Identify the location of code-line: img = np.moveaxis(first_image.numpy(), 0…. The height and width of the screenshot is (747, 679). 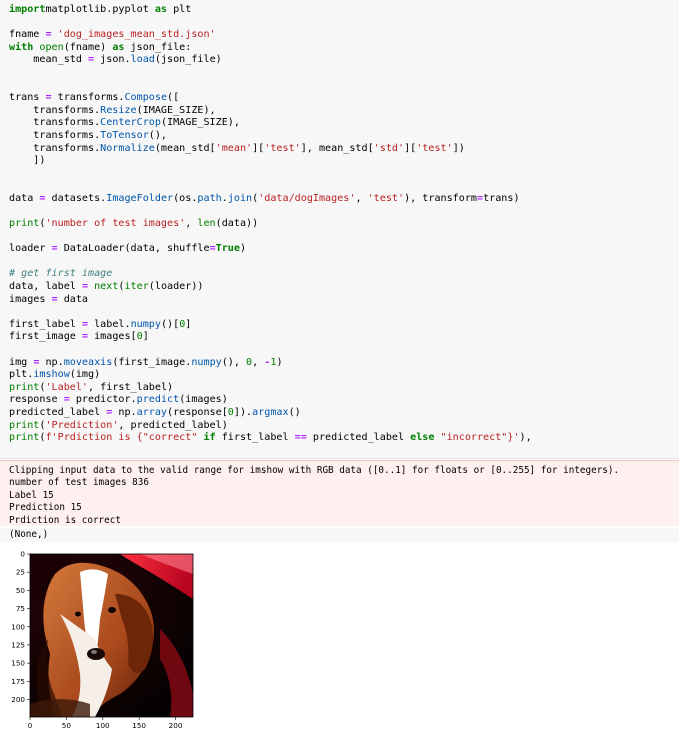
(146, 362).